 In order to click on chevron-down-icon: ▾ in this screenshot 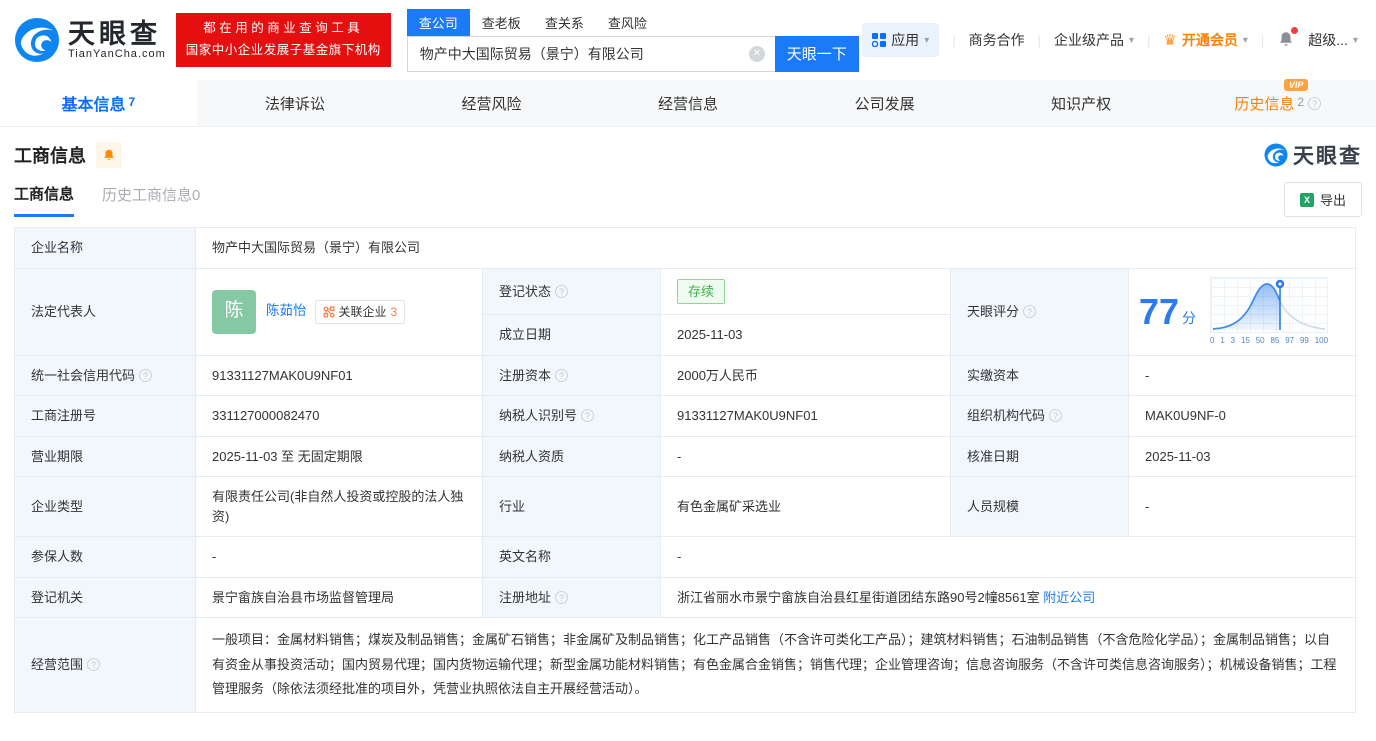, I will do `click(1132, 40)`.